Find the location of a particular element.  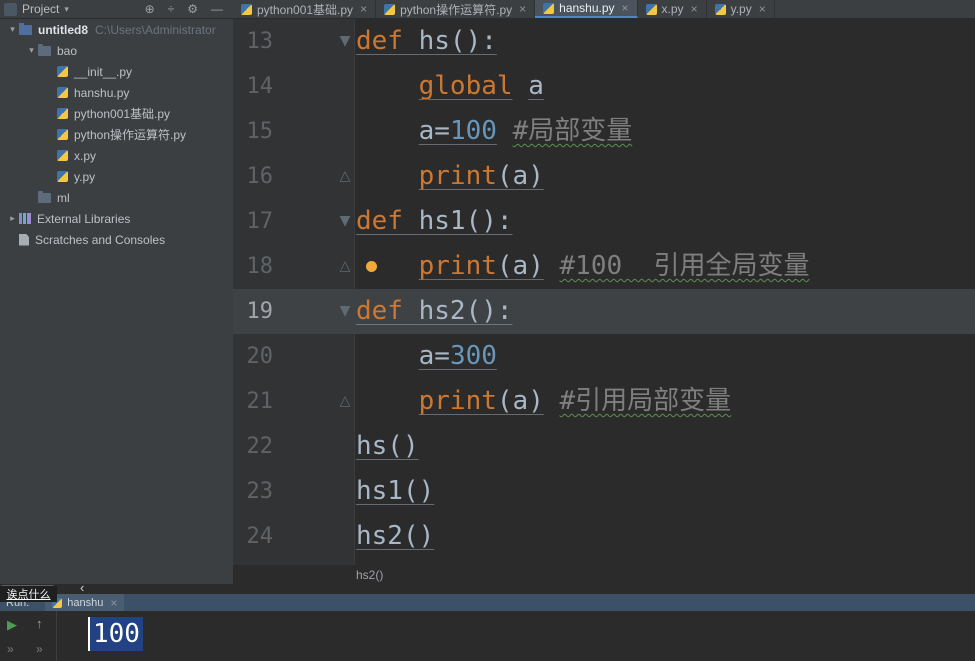

token-fn: hs1(): is located at coordinates (465, 221).